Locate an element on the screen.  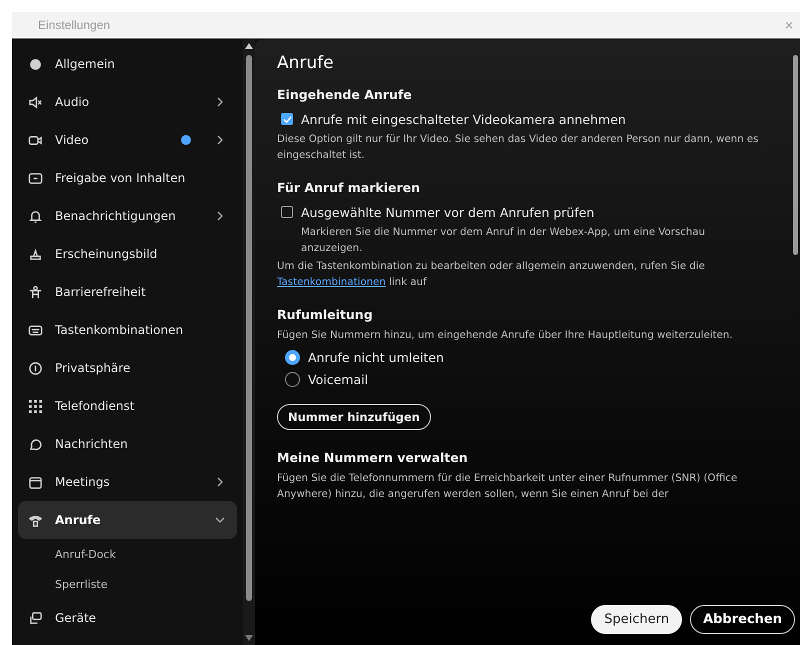
sidebar-item: Anrufe is located at coordinates (127, 520).